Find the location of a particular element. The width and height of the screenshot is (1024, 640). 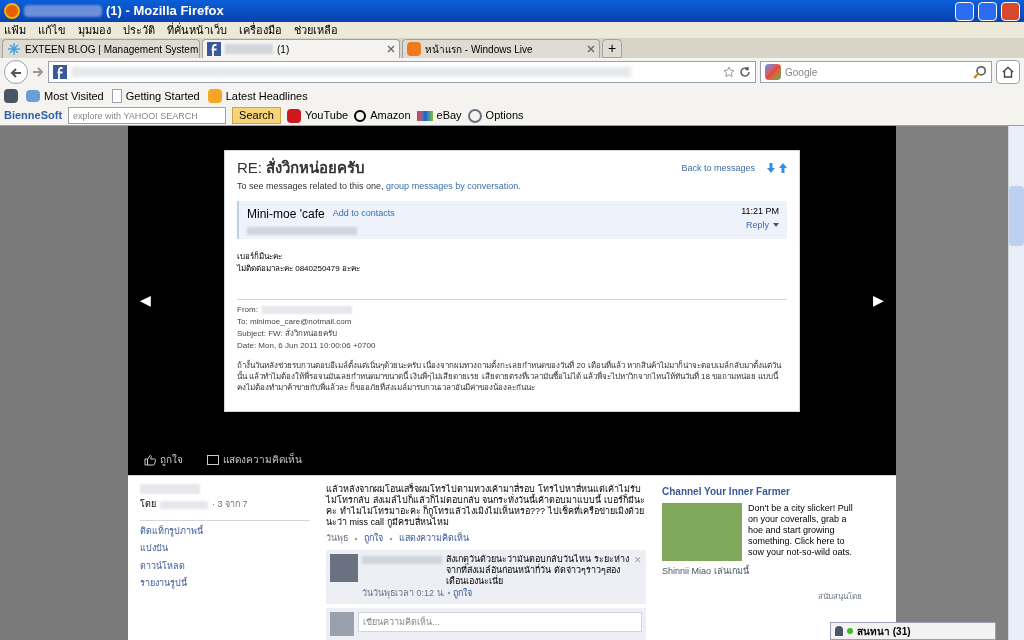

toolbar-link: Options is located at coordinates (504, 115).